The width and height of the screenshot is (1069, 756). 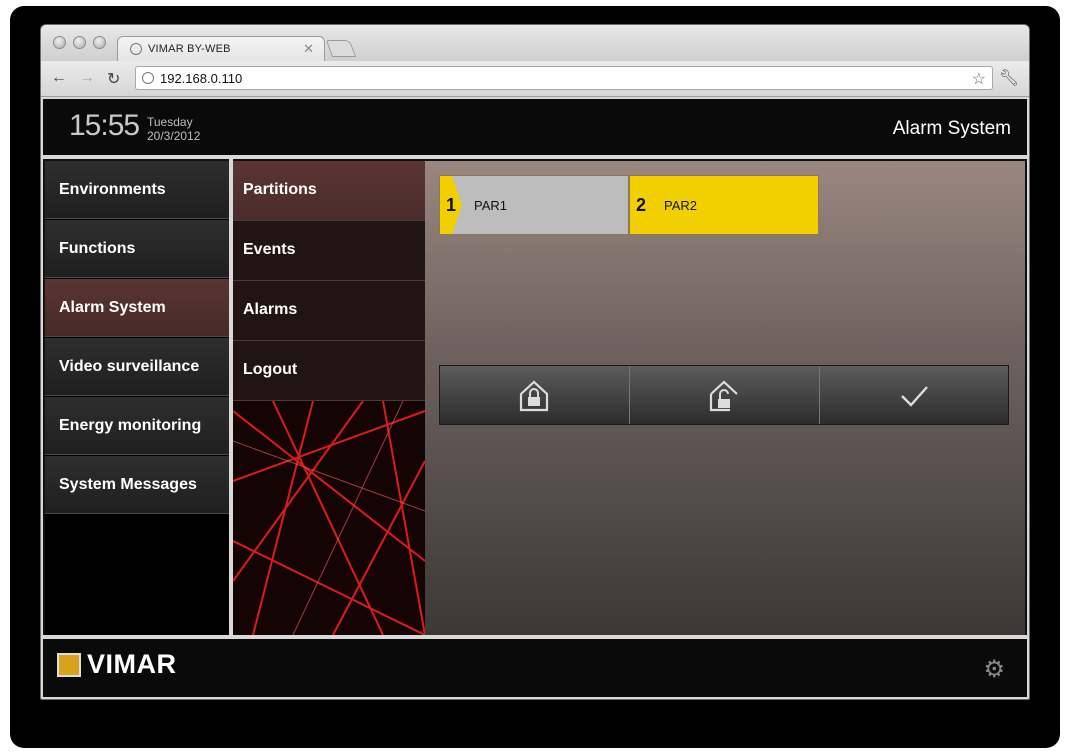 What do you see at coordinates (189, 49) in the screenshot?
I see `tab-title: VIMAR BY-WEB` at bounding box center [189, 49].